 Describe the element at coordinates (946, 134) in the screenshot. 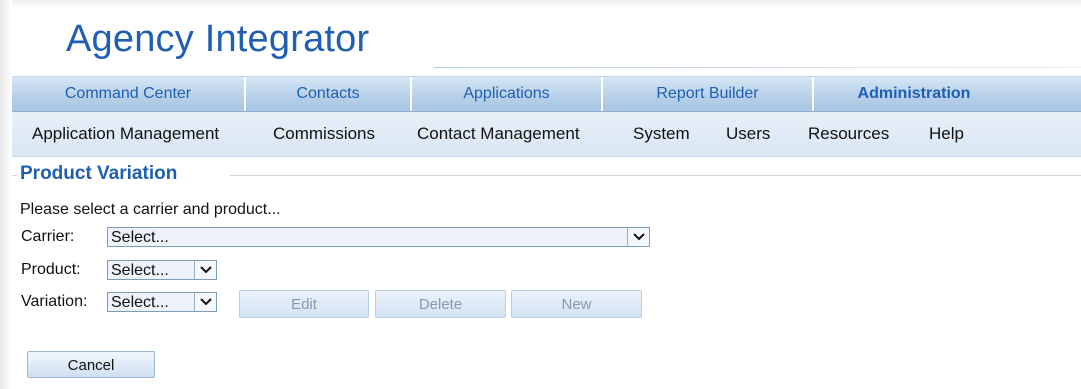

I see `subnav-help: Help` at that location.